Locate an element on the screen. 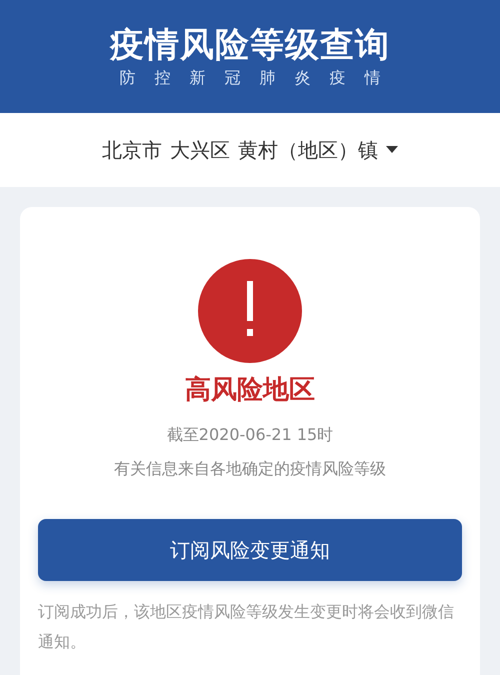 This screenshot has height=675, width=500. risk-level: 高风险地区 is located at coordinates (250, 390).